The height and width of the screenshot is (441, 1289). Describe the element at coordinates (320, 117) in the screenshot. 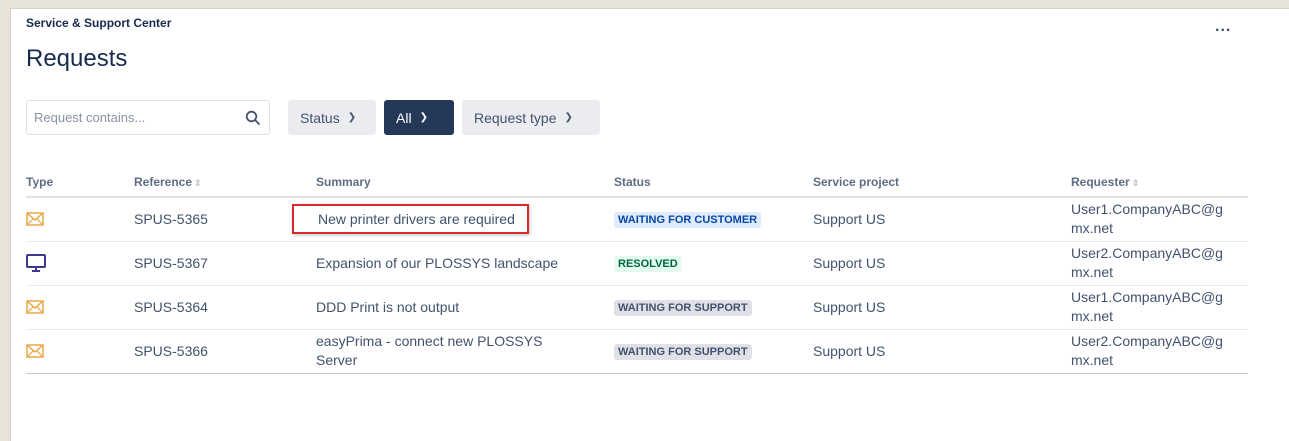

I see `status-filter-label: Status` at that location.